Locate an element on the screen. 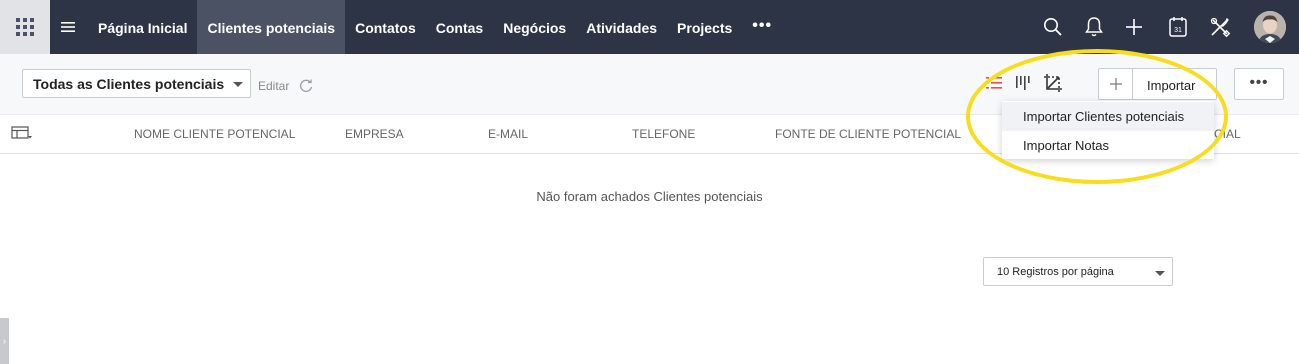  refresh-icon is located at coordinates (306, 86).